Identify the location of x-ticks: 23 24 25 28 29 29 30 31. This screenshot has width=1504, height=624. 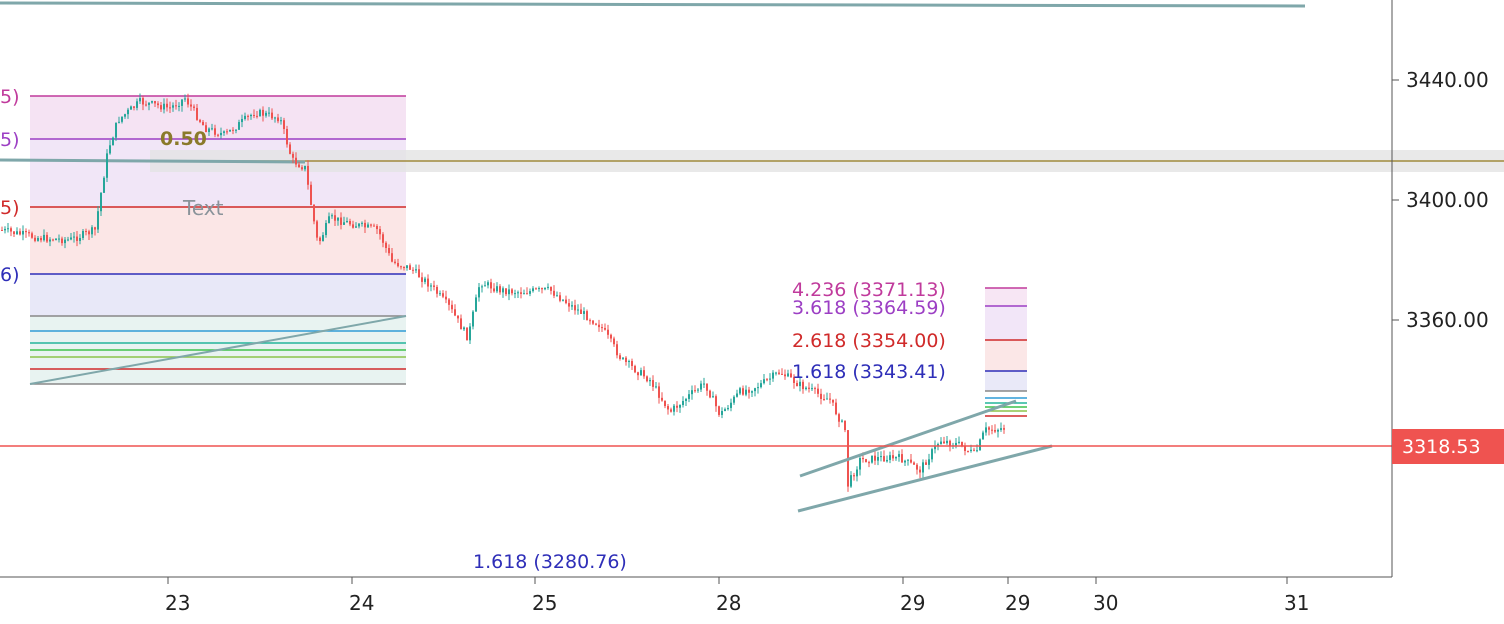
(737, 596).